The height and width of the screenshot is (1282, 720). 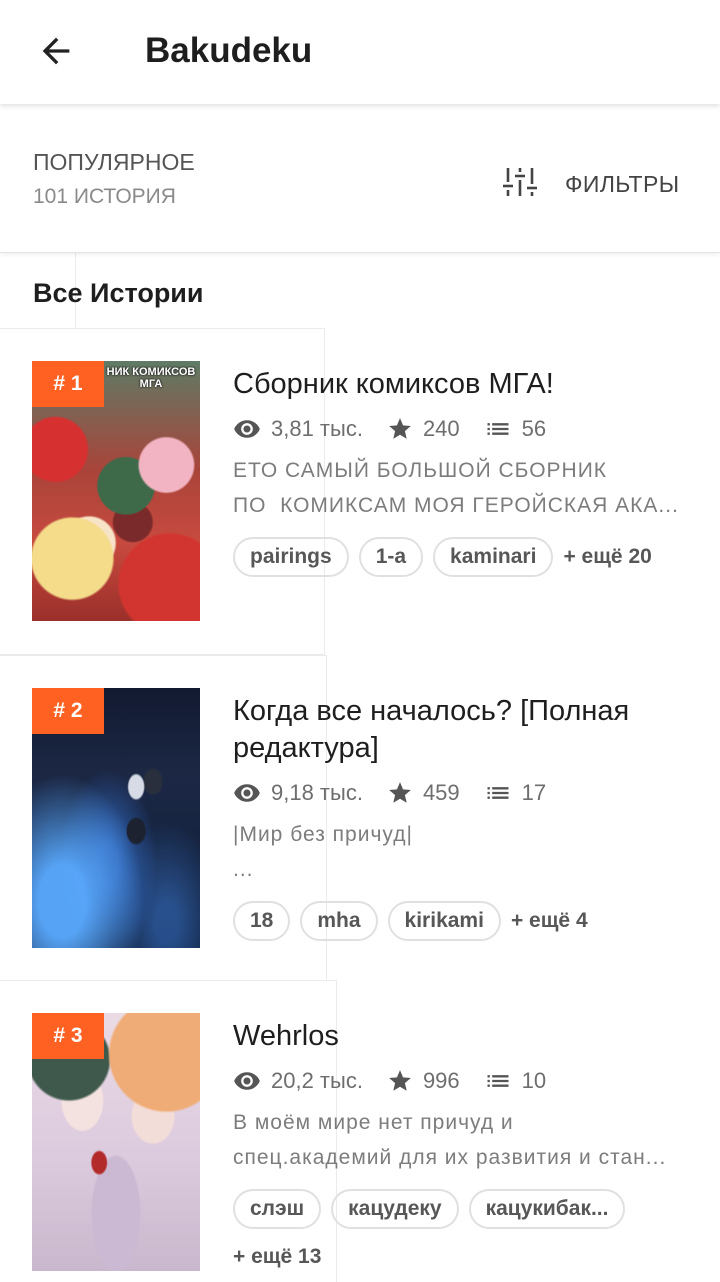 I want to click on tag-list: слэш кацудеку кацукибак... + ещё 13, so click(x=468, y=1233).